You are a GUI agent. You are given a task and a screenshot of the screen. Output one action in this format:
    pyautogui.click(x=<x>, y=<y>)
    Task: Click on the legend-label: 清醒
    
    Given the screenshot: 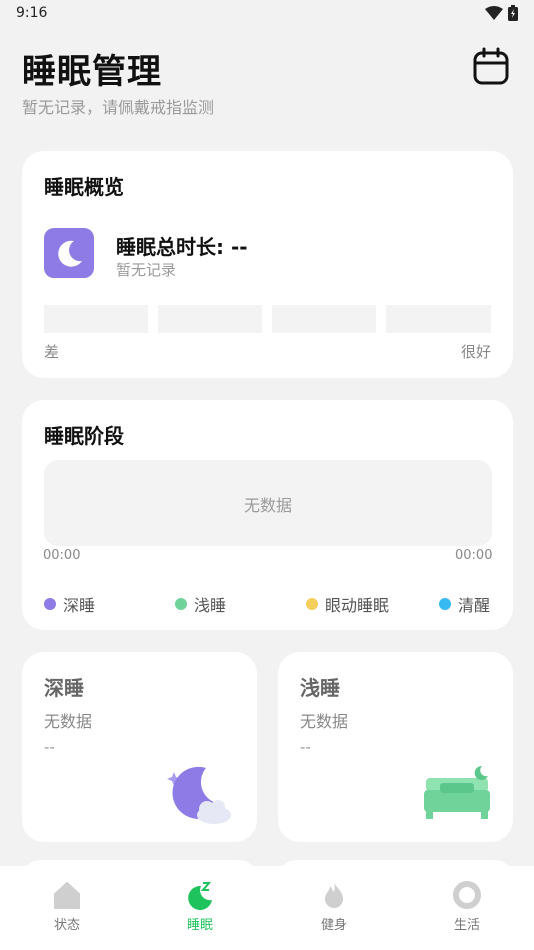 What is the action you would take?
    pyautogui.click(x=474, y=605)
    